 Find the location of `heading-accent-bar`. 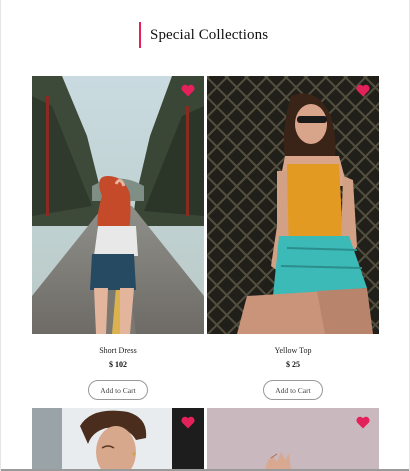

heading-accent-bar is located at coordinates (140, 35).